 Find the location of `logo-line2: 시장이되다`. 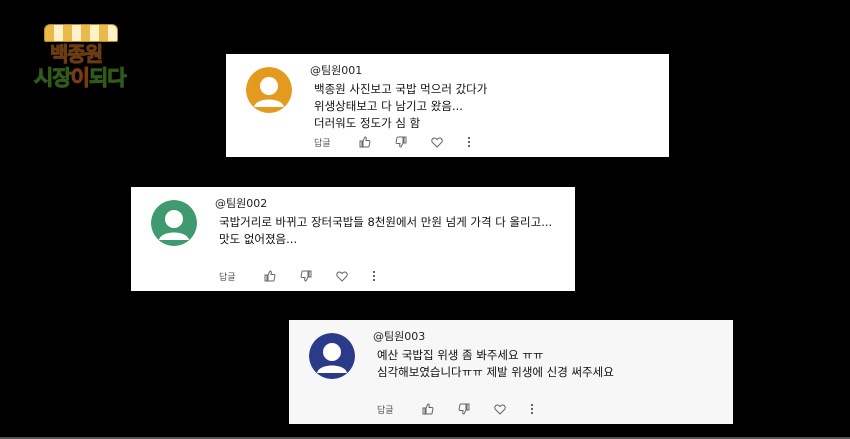

logo-line2: 시장이되다 is located at coordinates (81, 78).